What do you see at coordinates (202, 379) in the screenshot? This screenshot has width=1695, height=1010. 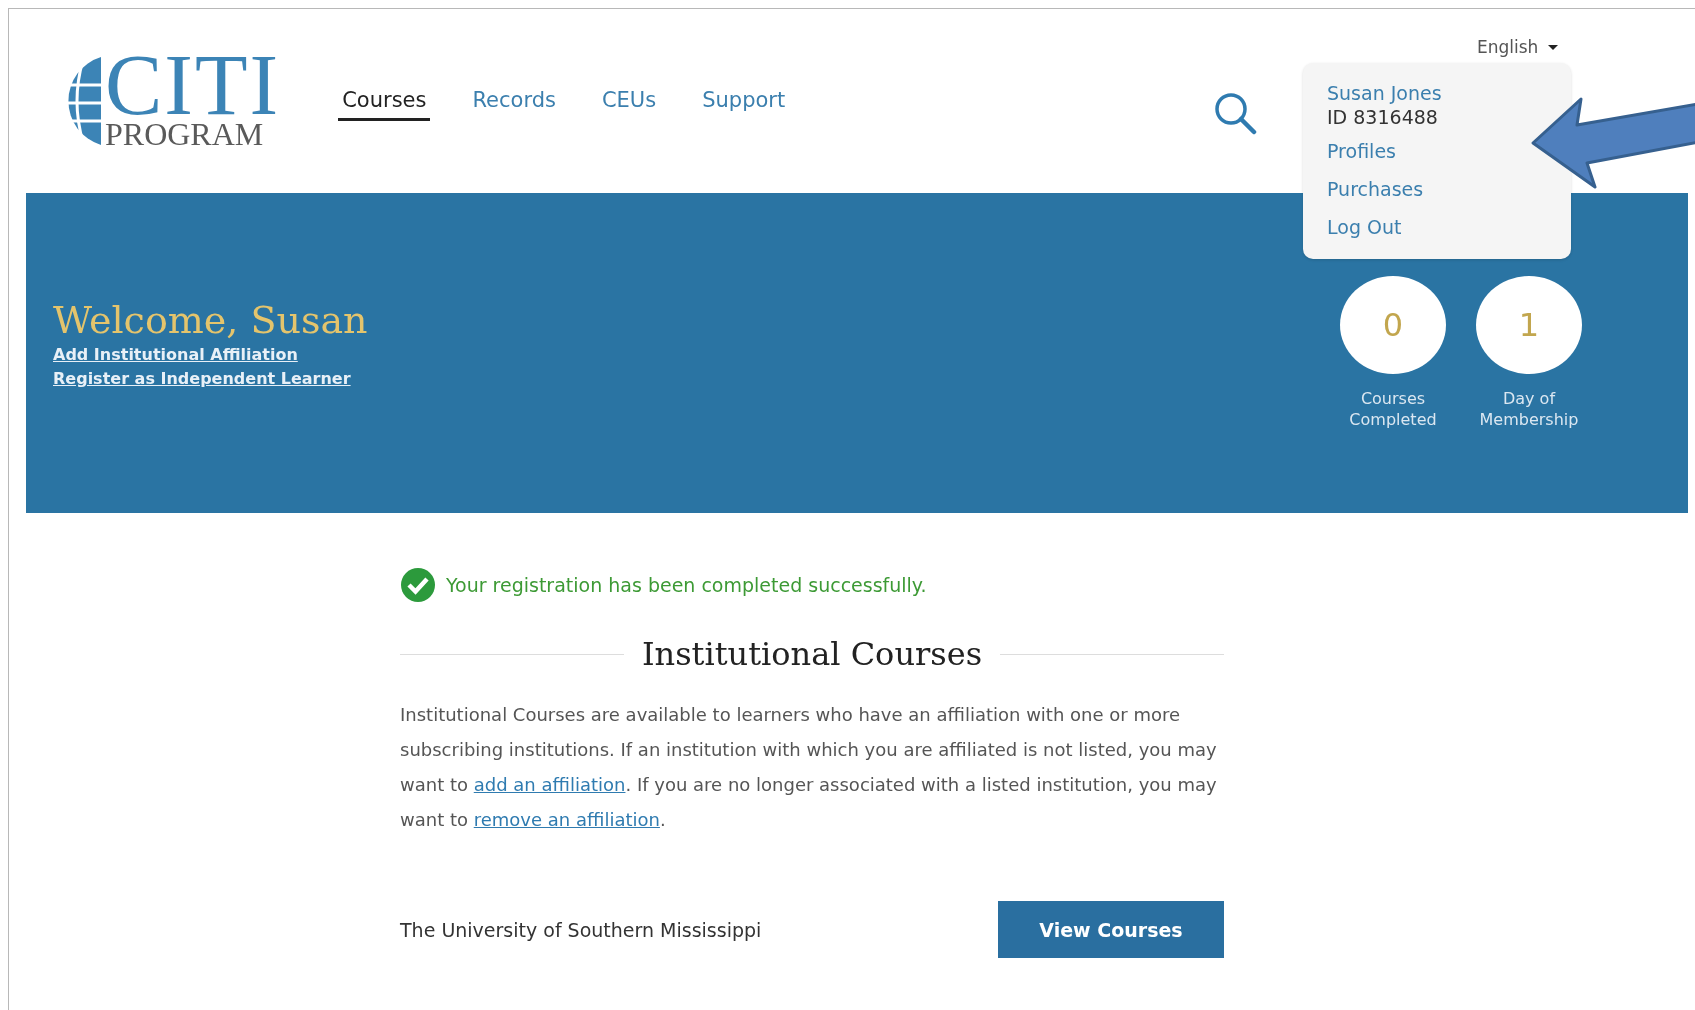 I see `banner-link: Register as Independent Learner` at bounding box center [202, 379].